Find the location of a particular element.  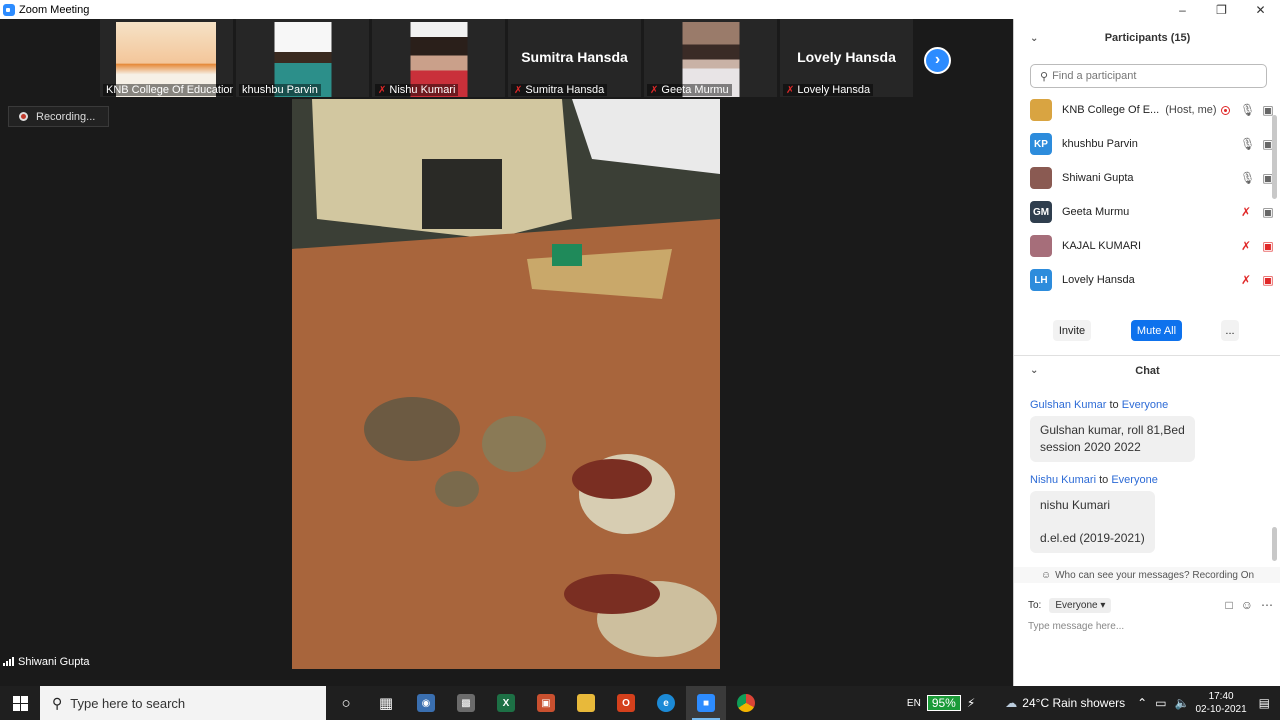

participants-header: ⌄ Participants (15) is located at coordinates (1147, 38).